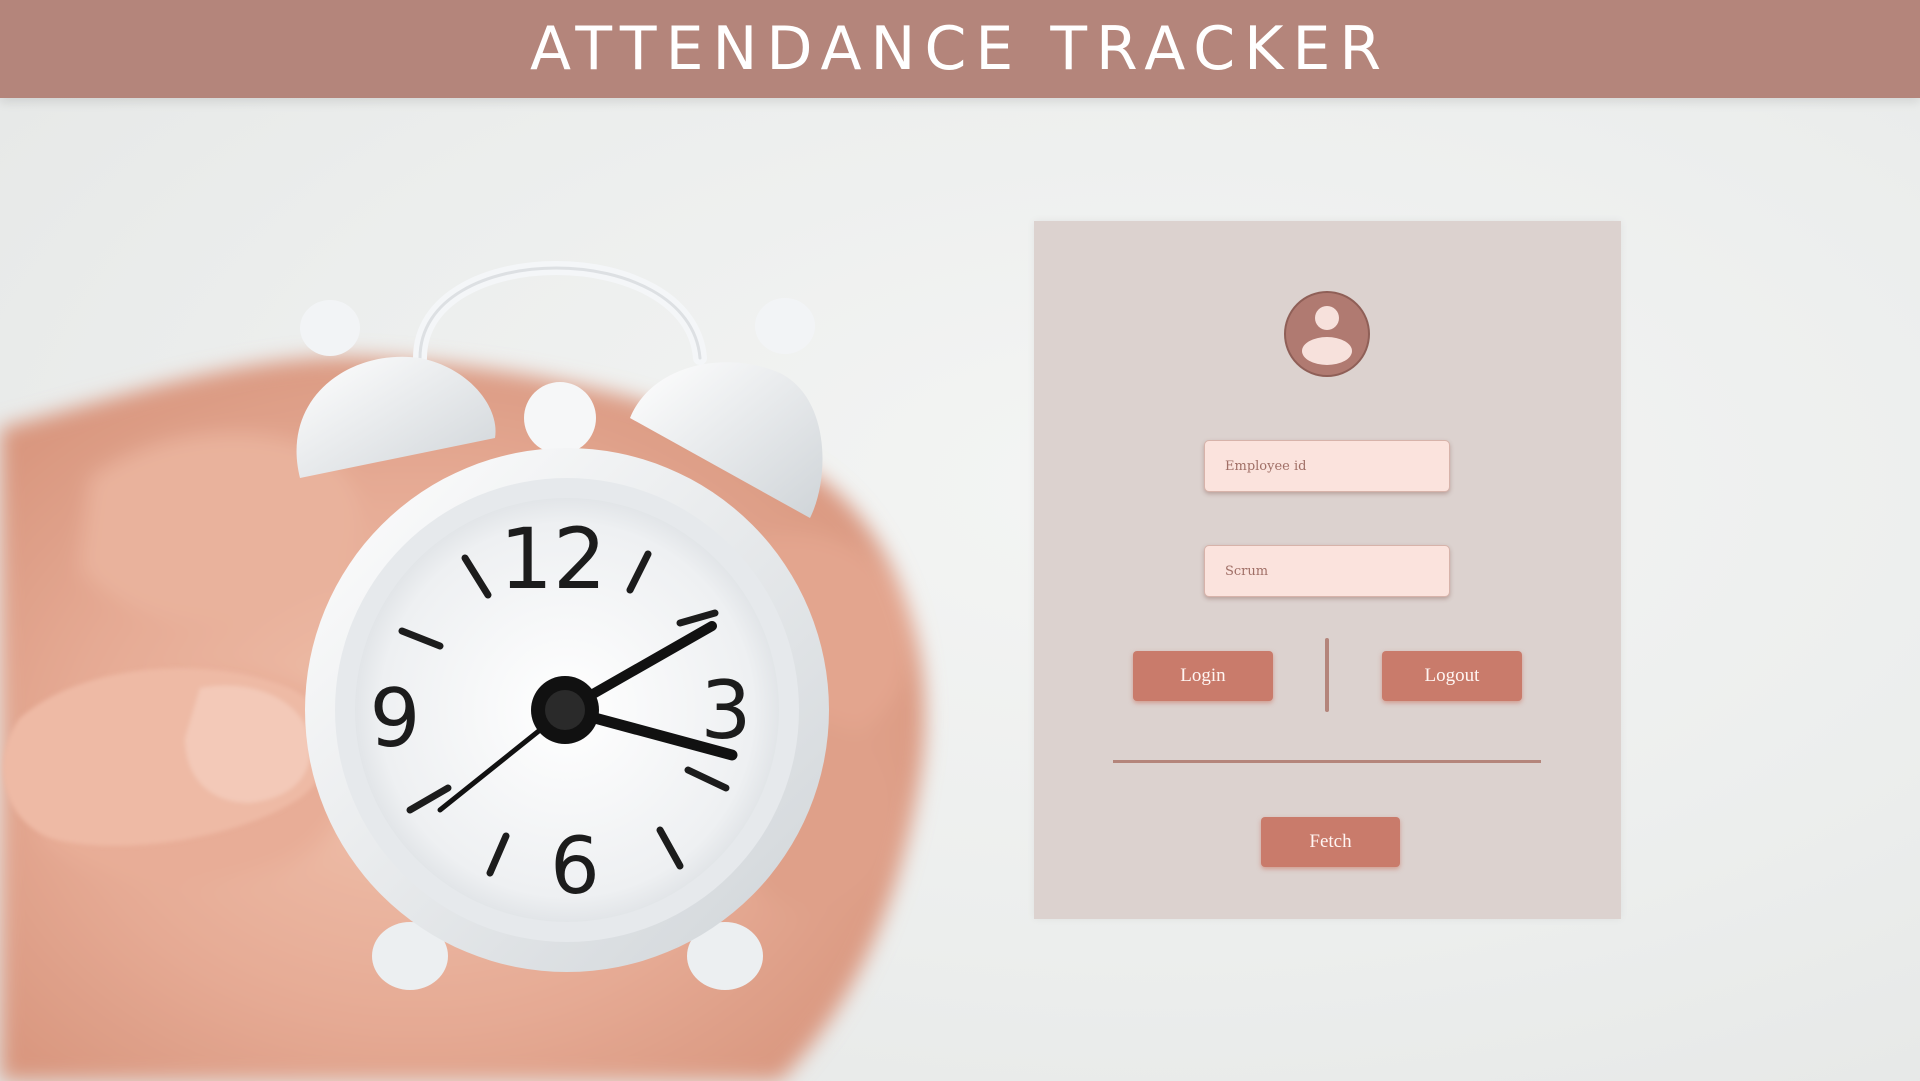  I want to click on page-title: ATTENDANCE TRACKER, so click(960, 49).